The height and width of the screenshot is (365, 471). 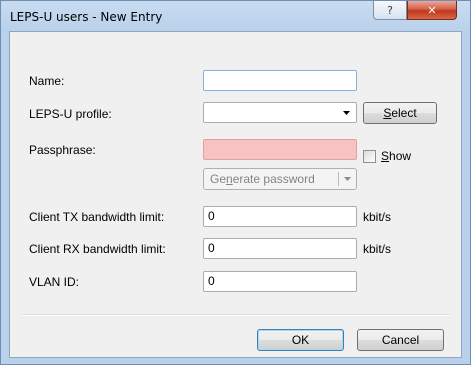 I want to click on title-bar: LEPS-U users - New Entry ? ✕, so click(x=235, y=16).